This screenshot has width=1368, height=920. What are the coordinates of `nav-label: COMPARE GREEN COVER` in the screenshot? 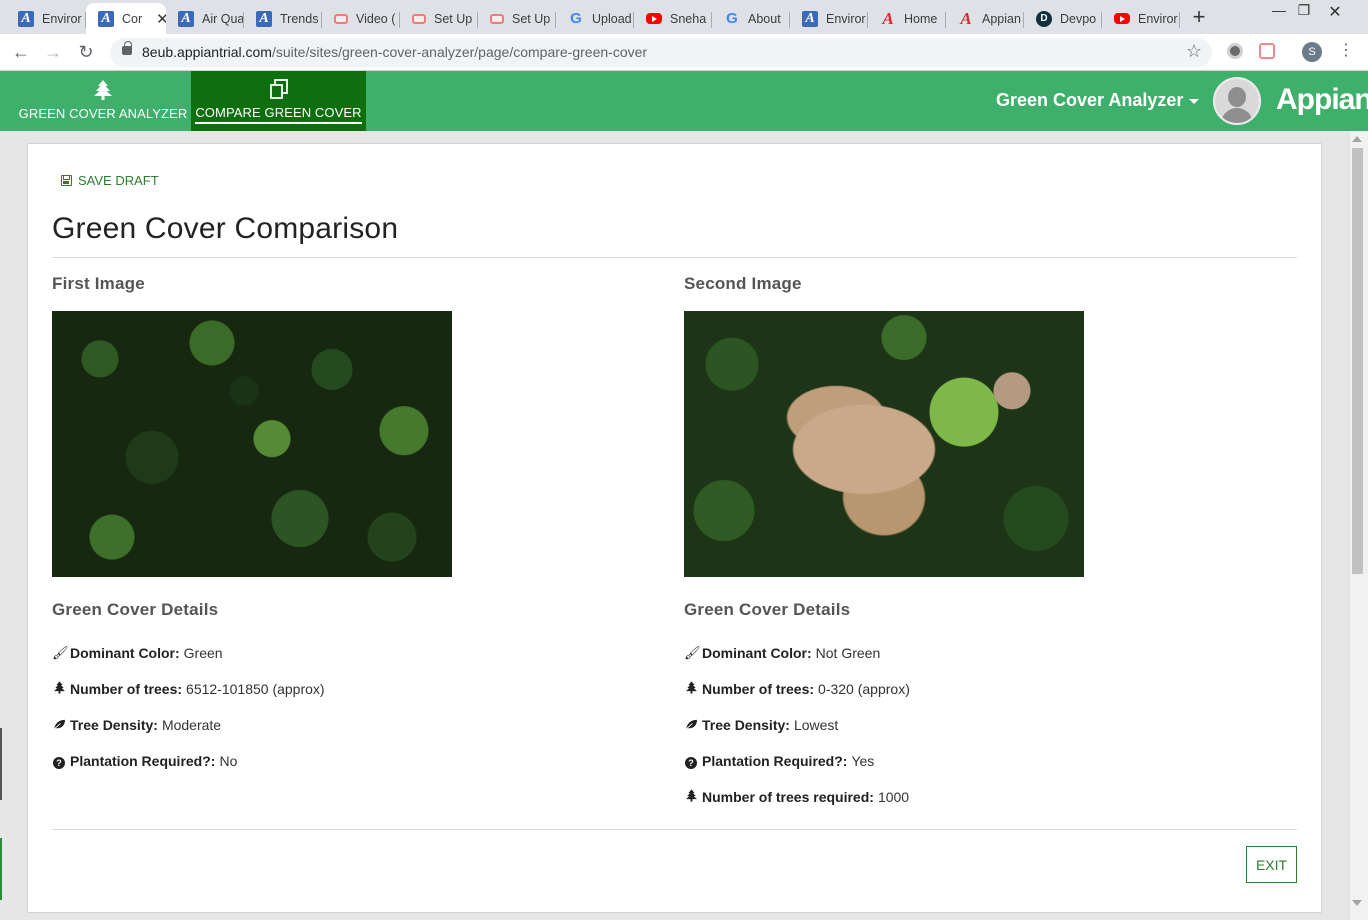 It's located at (278, 114).